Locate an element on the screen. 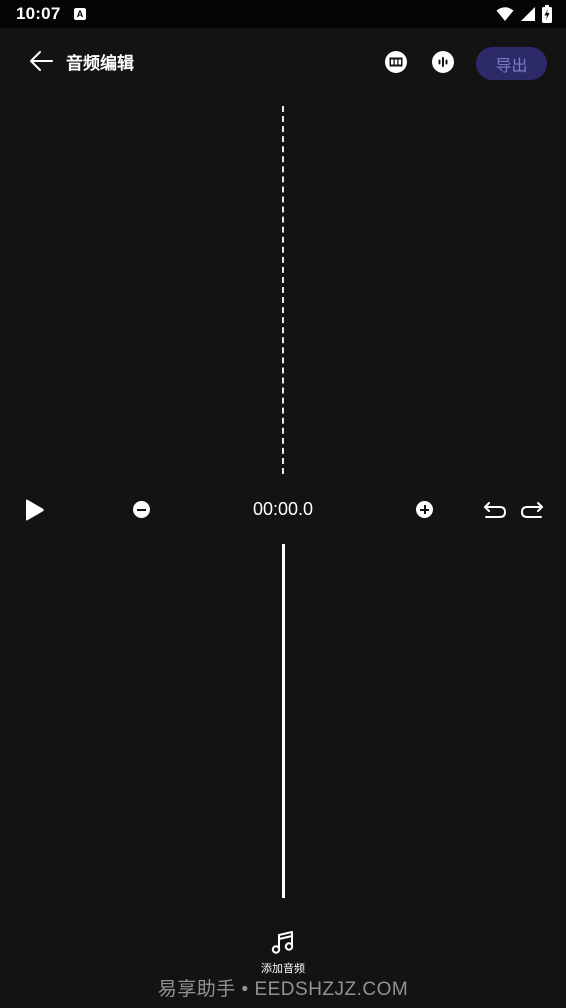 This screenshot has width=566, height=1008. play-icon is located at coordinates (35, 510).